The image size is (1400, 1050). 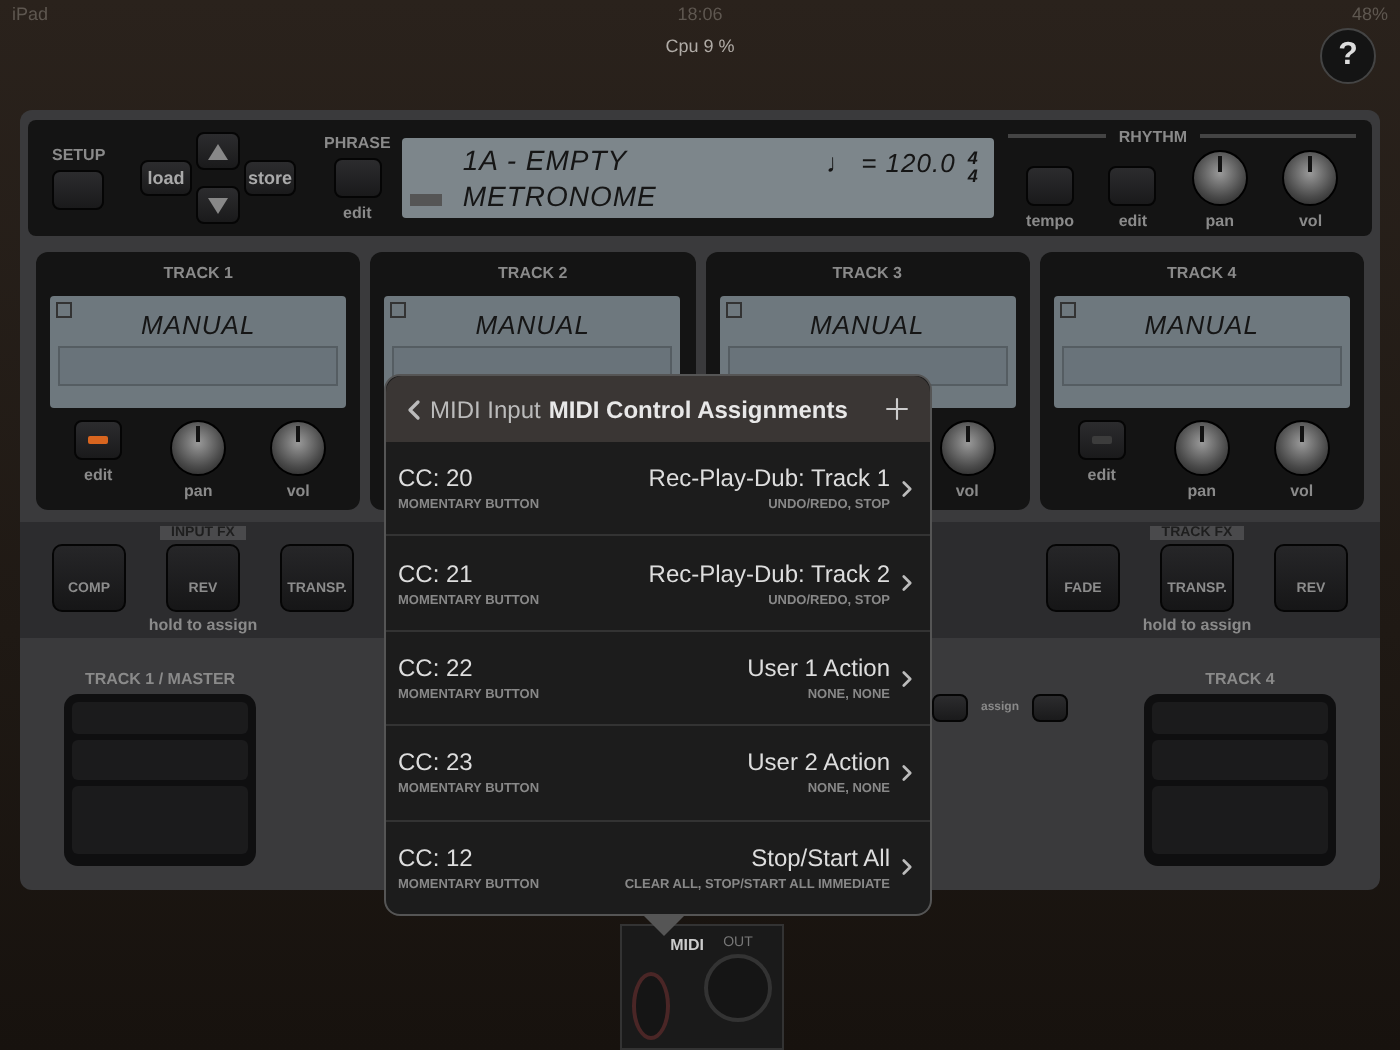 I want to click on load-button: load, so click(x=166, y=178).